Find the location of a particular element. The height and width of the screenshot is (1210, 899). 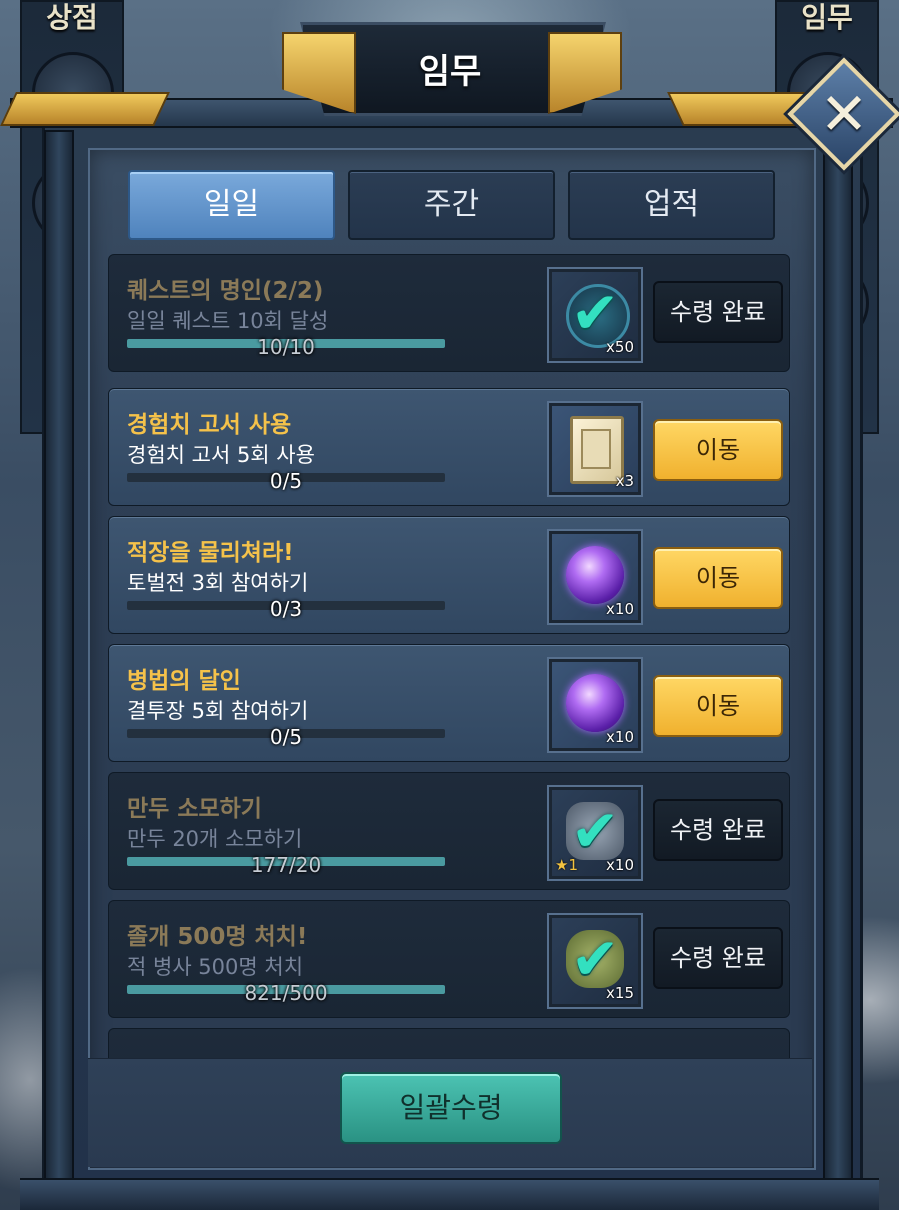

reward-slot: ✔ x50 is located at coordinates (595, 315).